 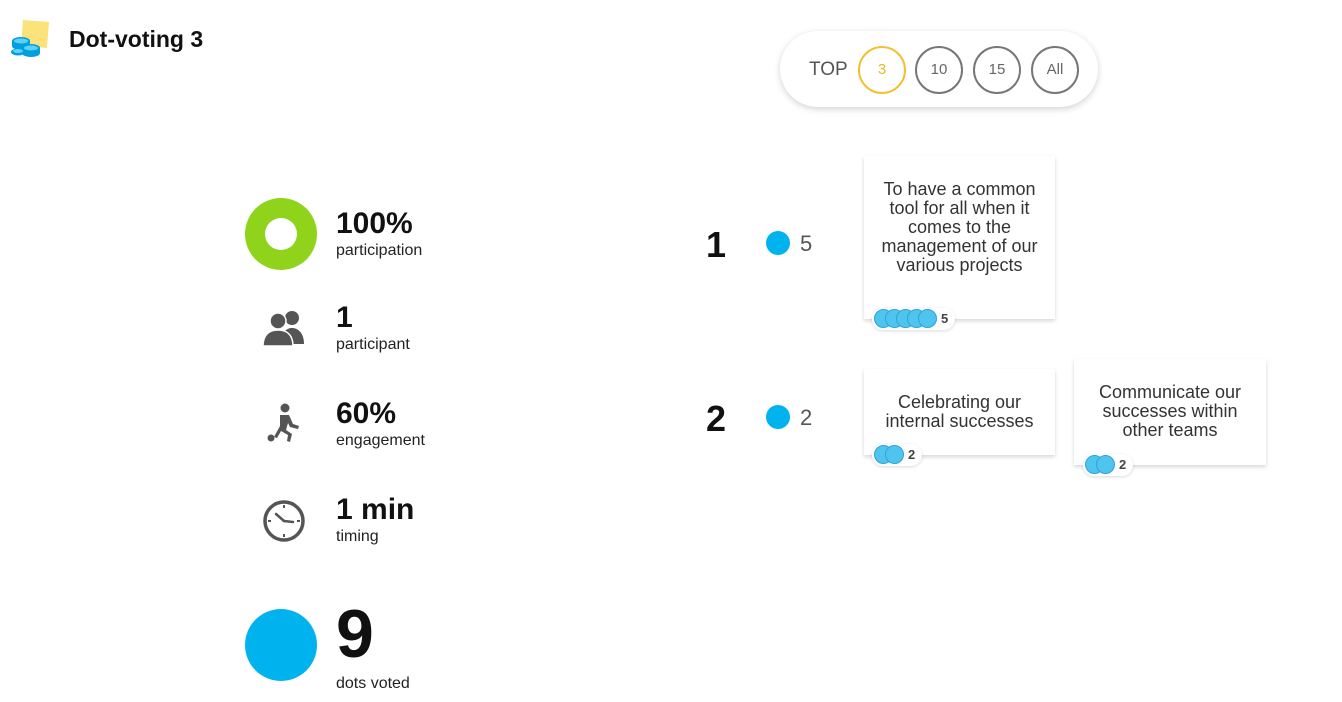 I want to click on vote-count-label: 5, so click(x=945, y=318).